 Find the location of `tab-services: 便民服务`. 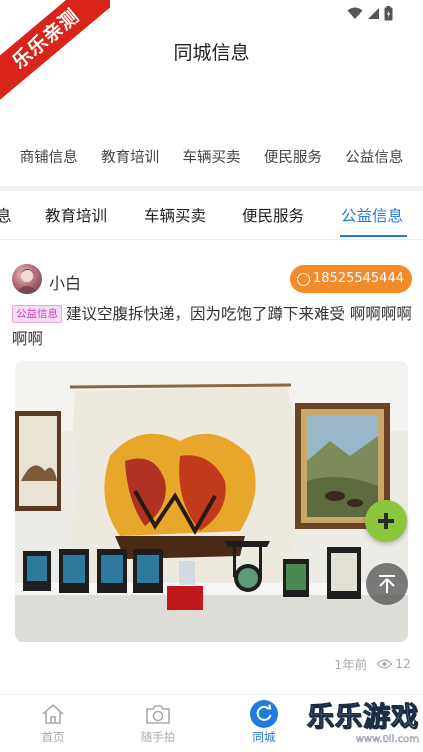

tab-services: 便民服务 is located at coordinates (273, 215).